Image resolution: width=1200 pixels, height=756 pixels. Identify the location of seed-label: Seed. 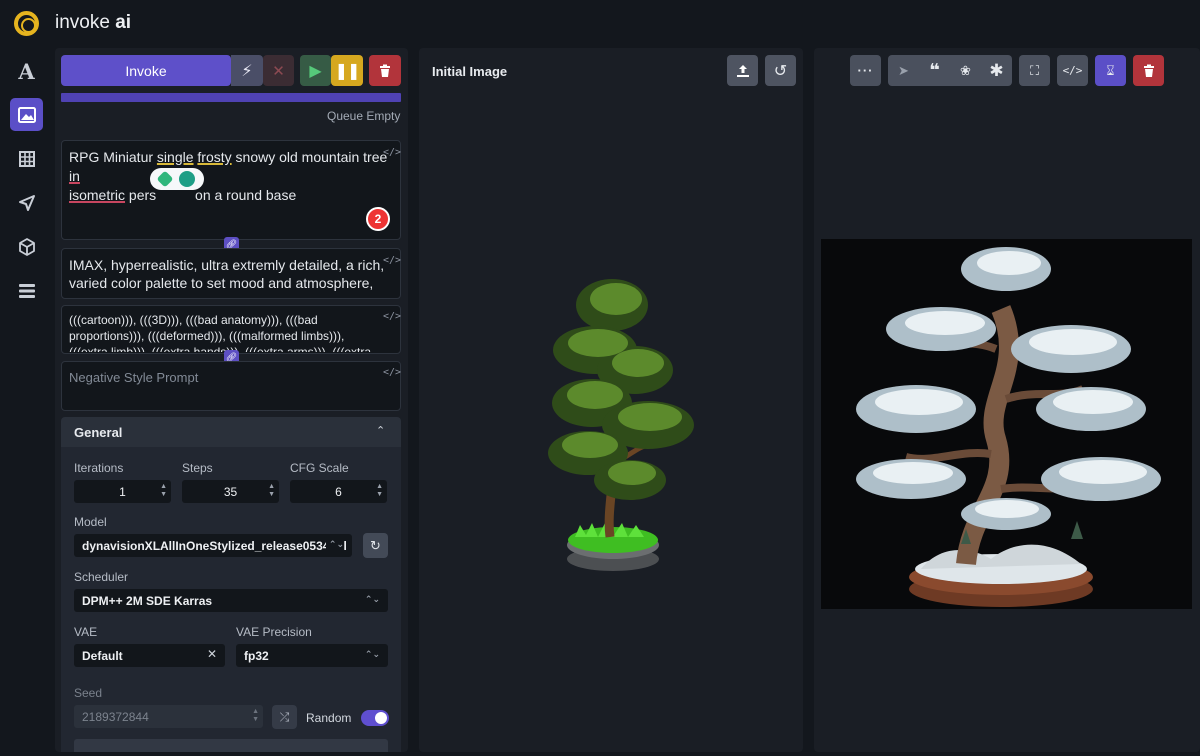
(88, 693).